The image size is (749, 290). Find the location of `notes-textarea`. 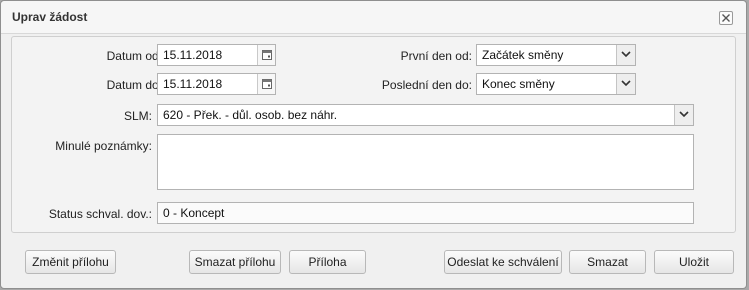

notes-textarea is located at coordinates (425, 162).